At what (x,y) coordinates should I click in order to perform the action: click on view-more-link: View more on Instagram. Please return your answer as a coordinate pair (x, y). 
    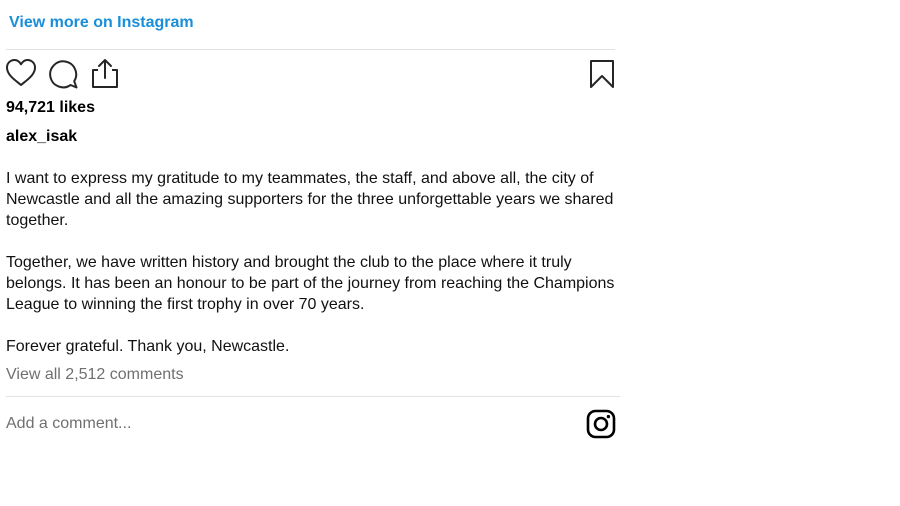
    Looking at the image, I should click on (101, 23).